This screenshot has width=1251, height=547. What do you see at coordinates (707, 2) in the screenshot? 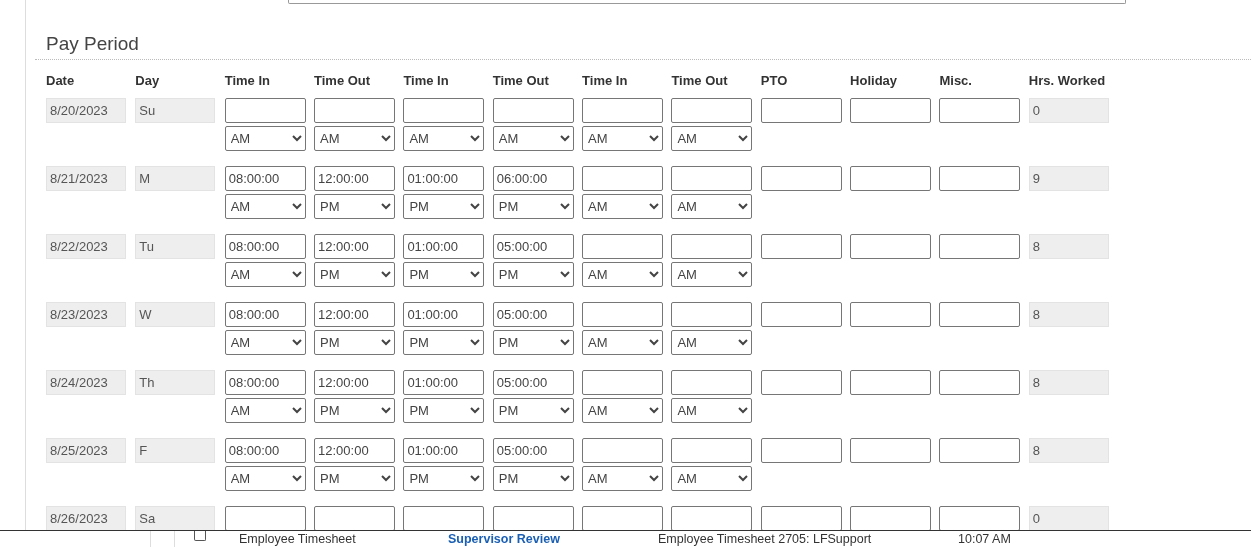
I see `input-field` at bounding box center [707, 2].